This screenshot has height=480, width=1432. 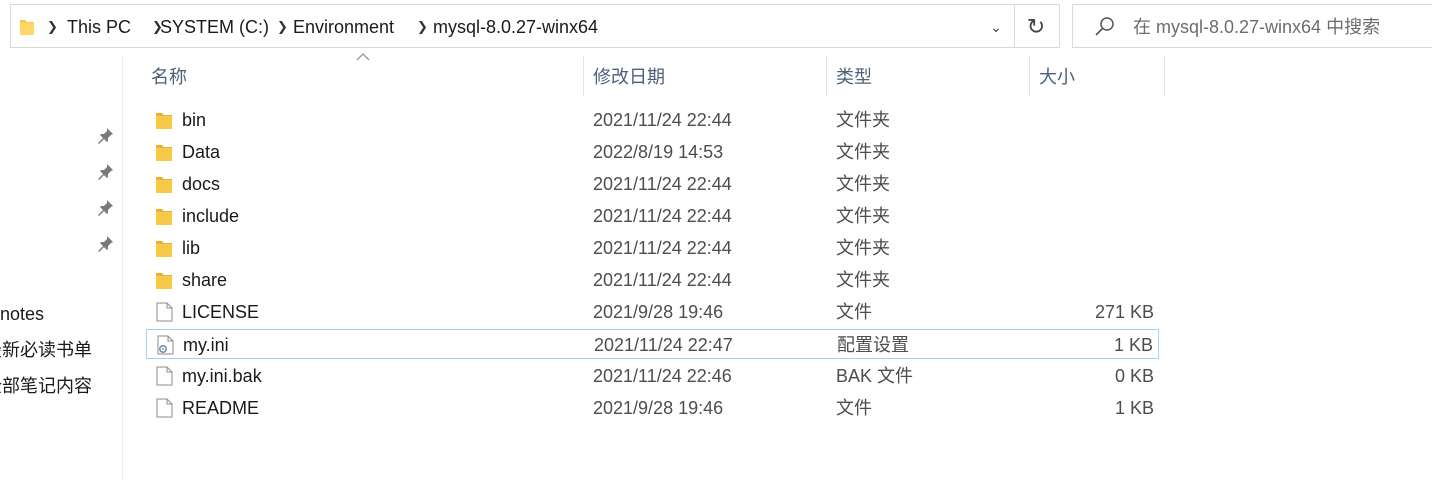 What do you see at coordinates (854, 77) in the screenshot?
I see `column-header-type: 类型` at bounding box center [854, 77].